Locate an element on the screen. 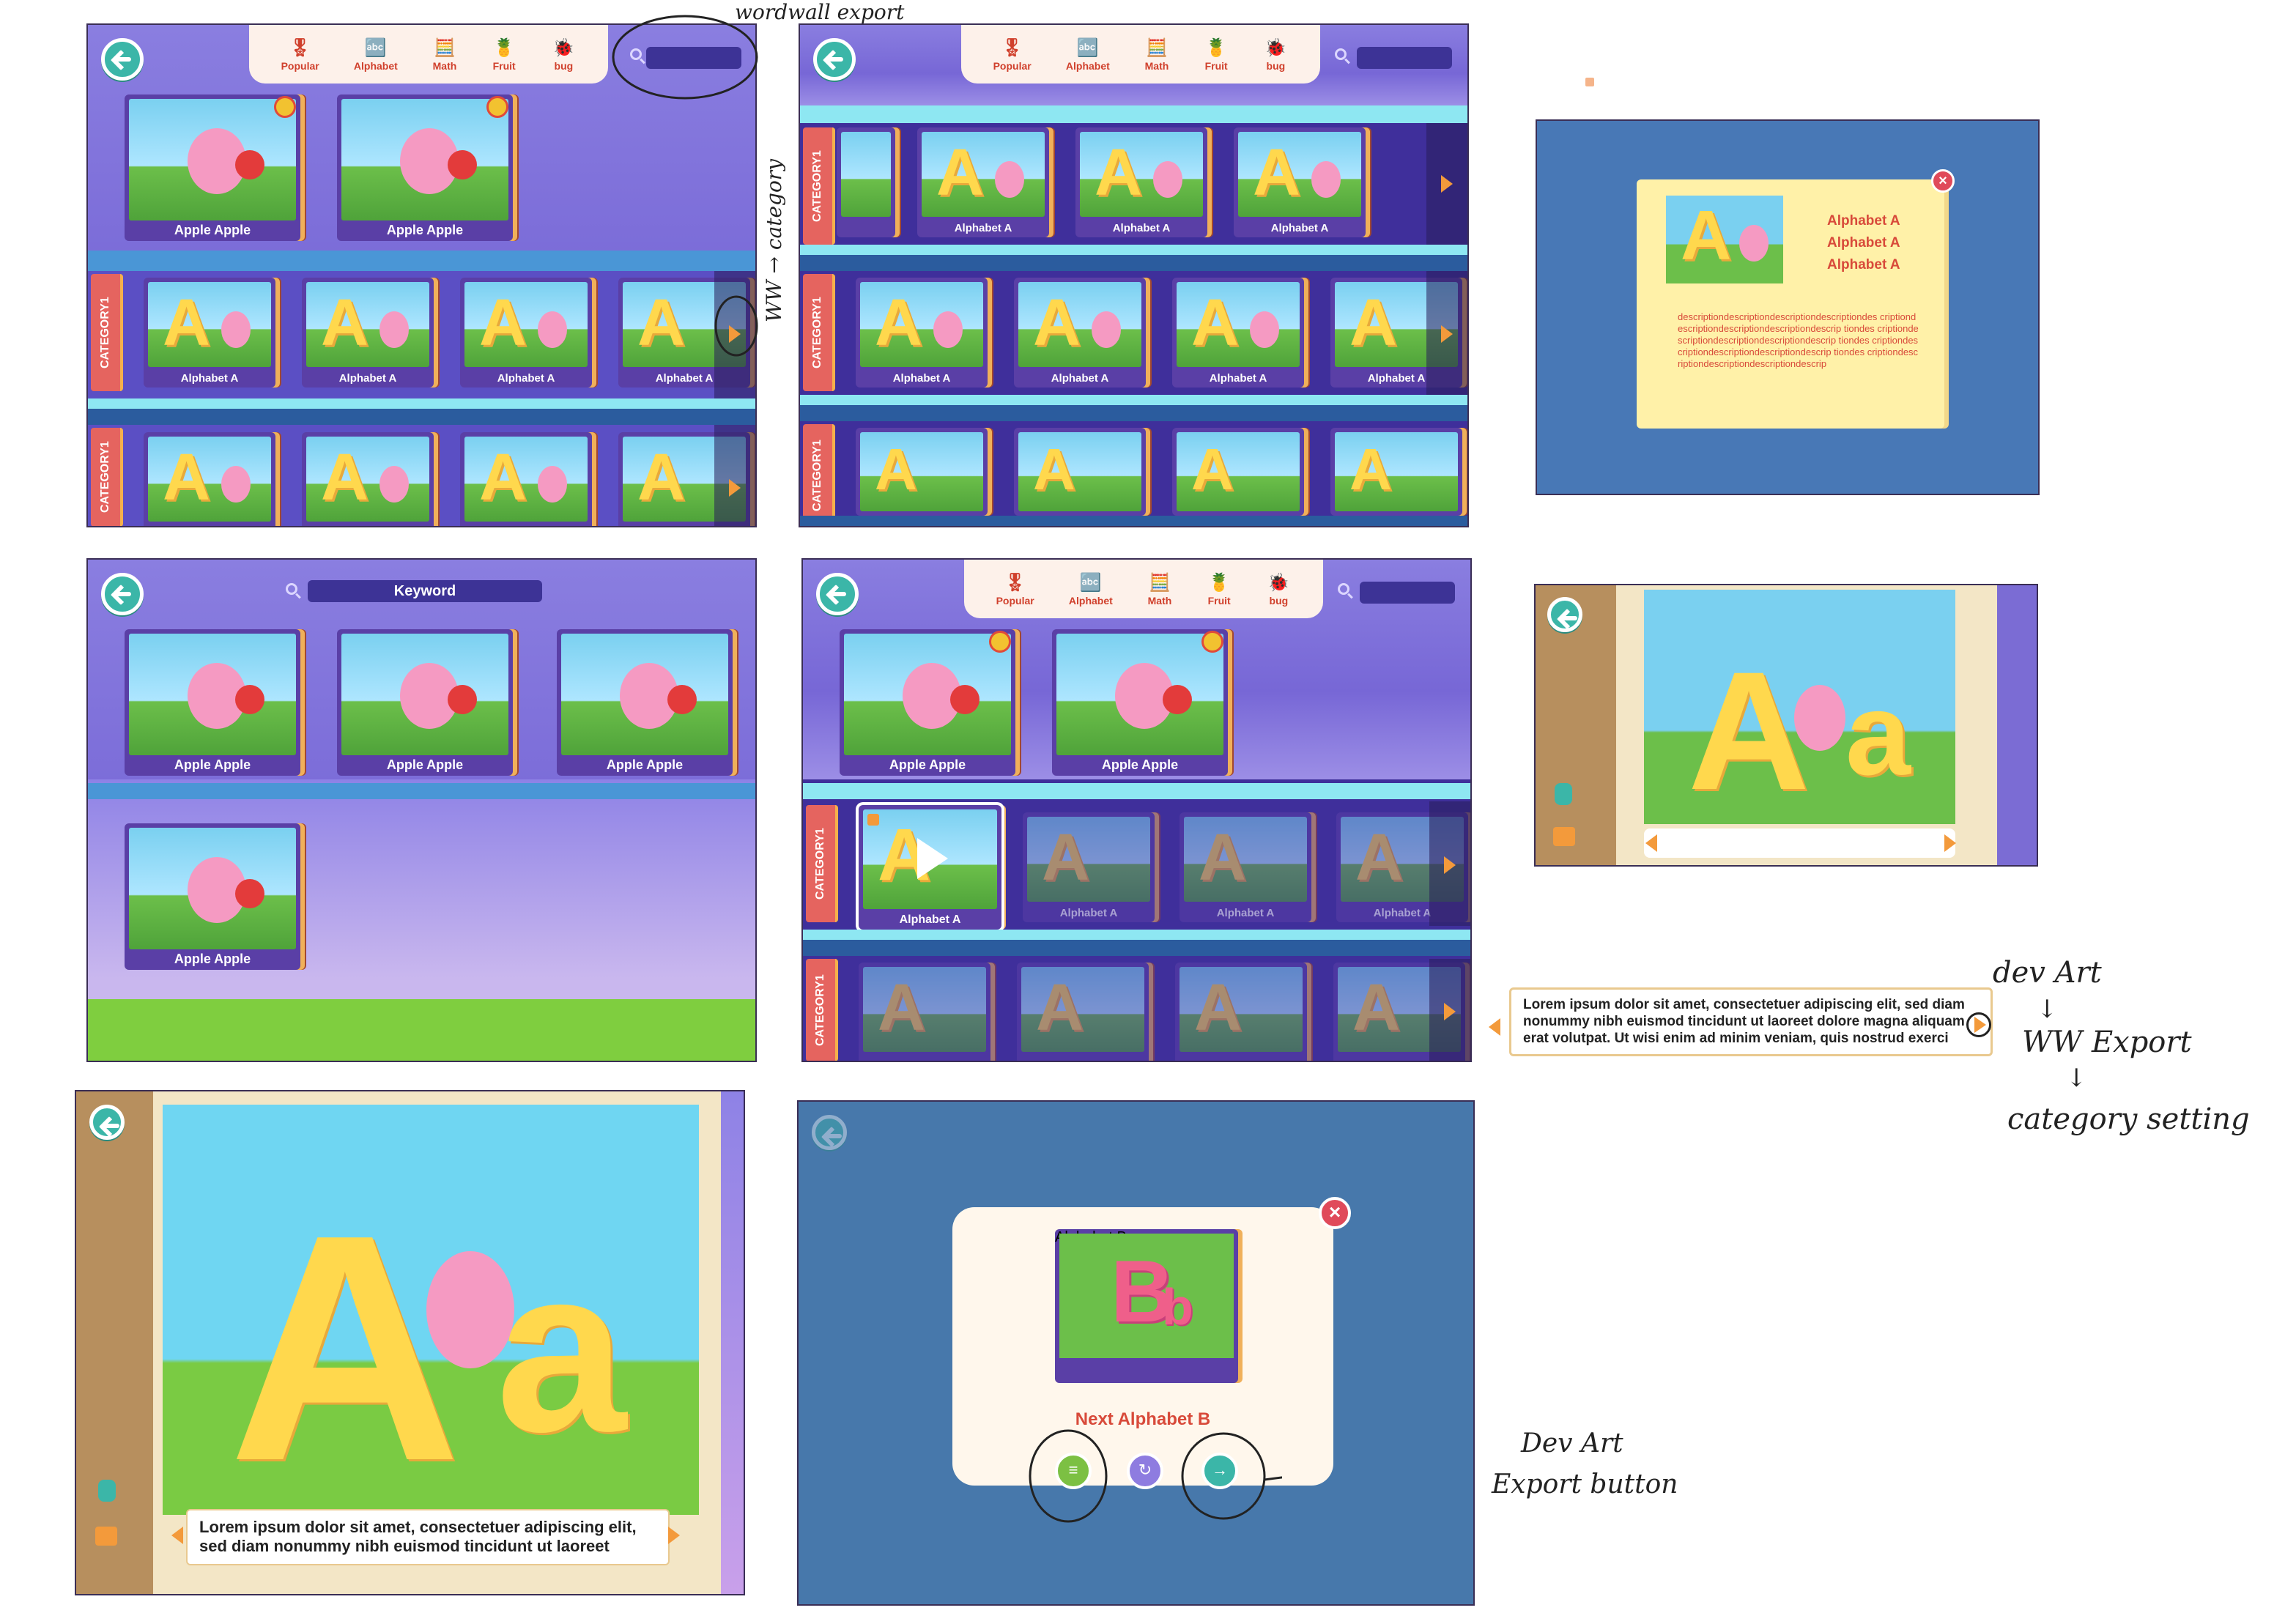 Image resolution: width=2296 pixels, height=1624 pixels. play-icon is located at coordinates (932, 859).